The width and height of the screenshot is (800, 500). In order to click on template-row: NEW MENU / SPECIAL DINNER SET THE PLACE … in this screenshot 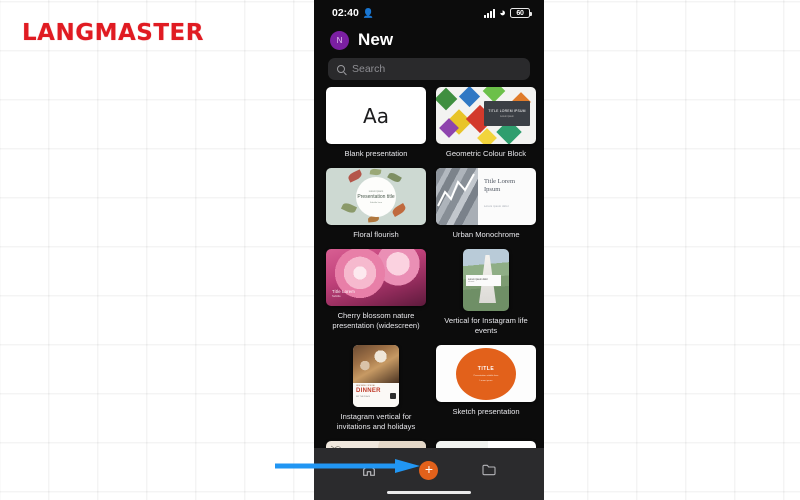, I will do `click(431, 388)`.